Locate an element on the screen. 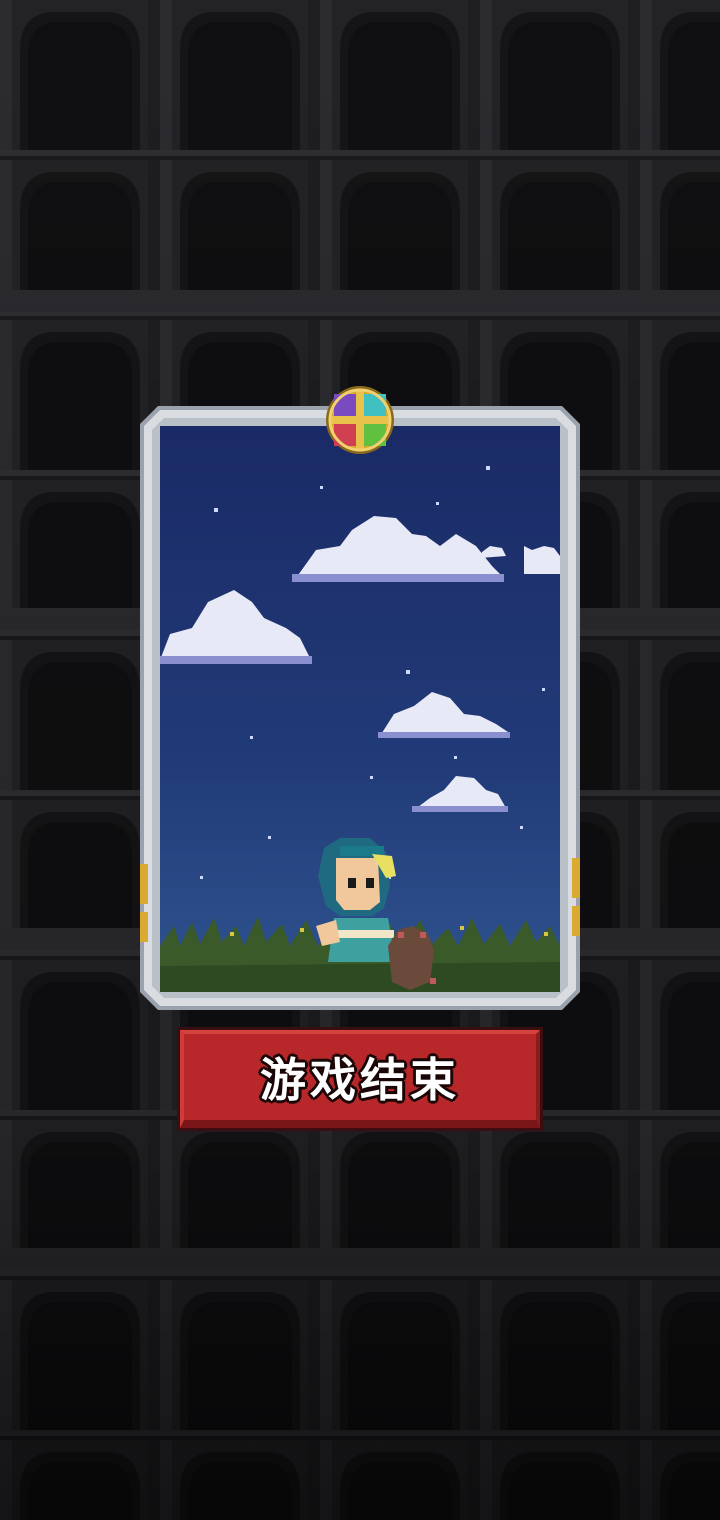 Image resolution: width=720 pixels, height=1520 pixels. hooded-hero-icon is located at coordinates (356, 900).